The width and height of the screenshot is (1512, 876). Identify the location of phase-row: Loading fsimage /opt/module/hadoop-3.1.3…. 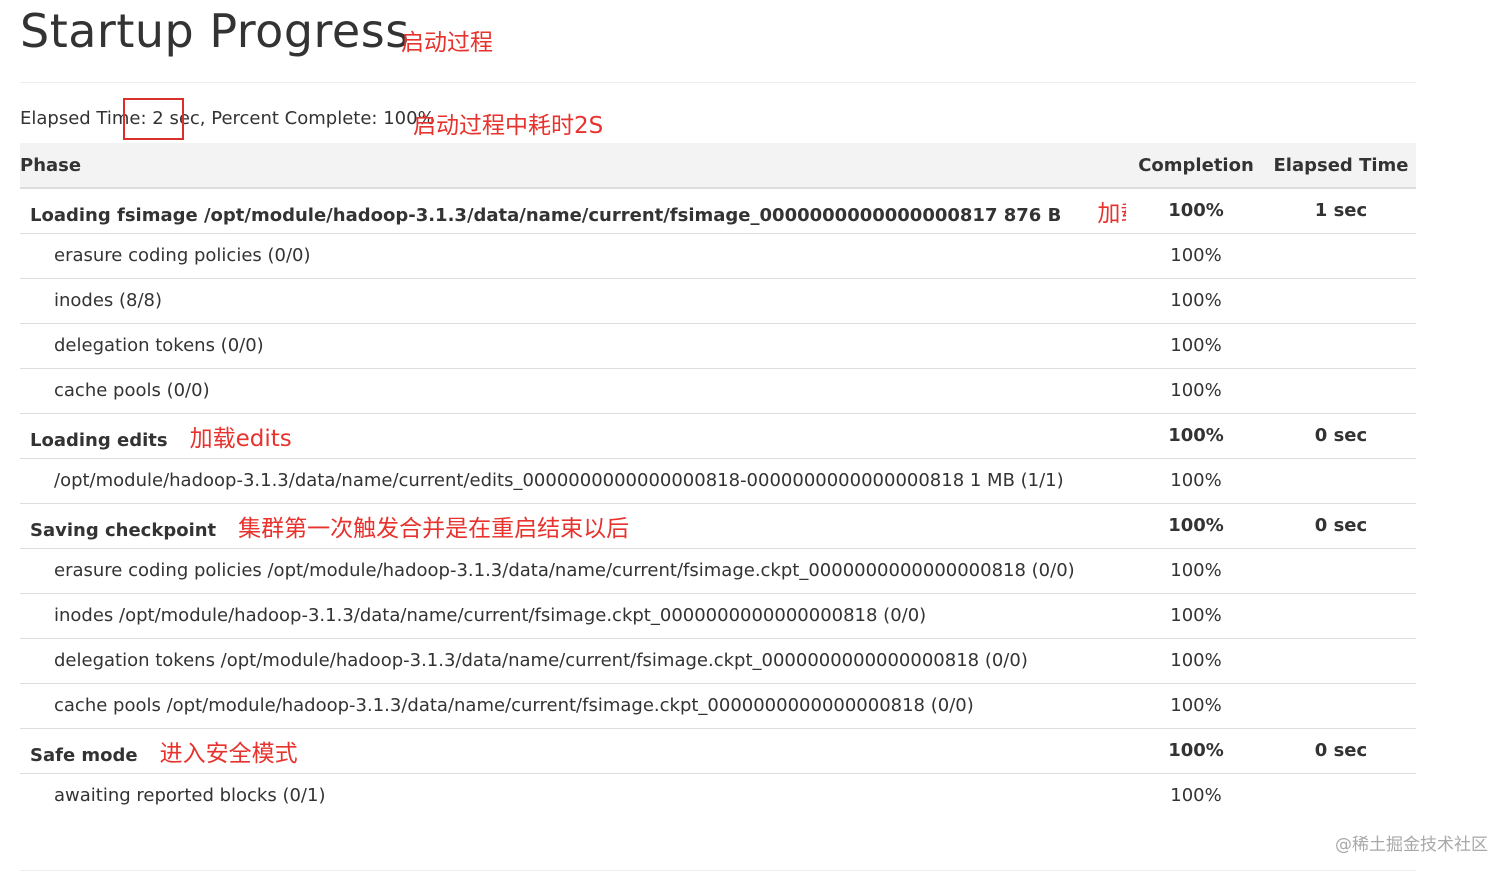
(718, 211).